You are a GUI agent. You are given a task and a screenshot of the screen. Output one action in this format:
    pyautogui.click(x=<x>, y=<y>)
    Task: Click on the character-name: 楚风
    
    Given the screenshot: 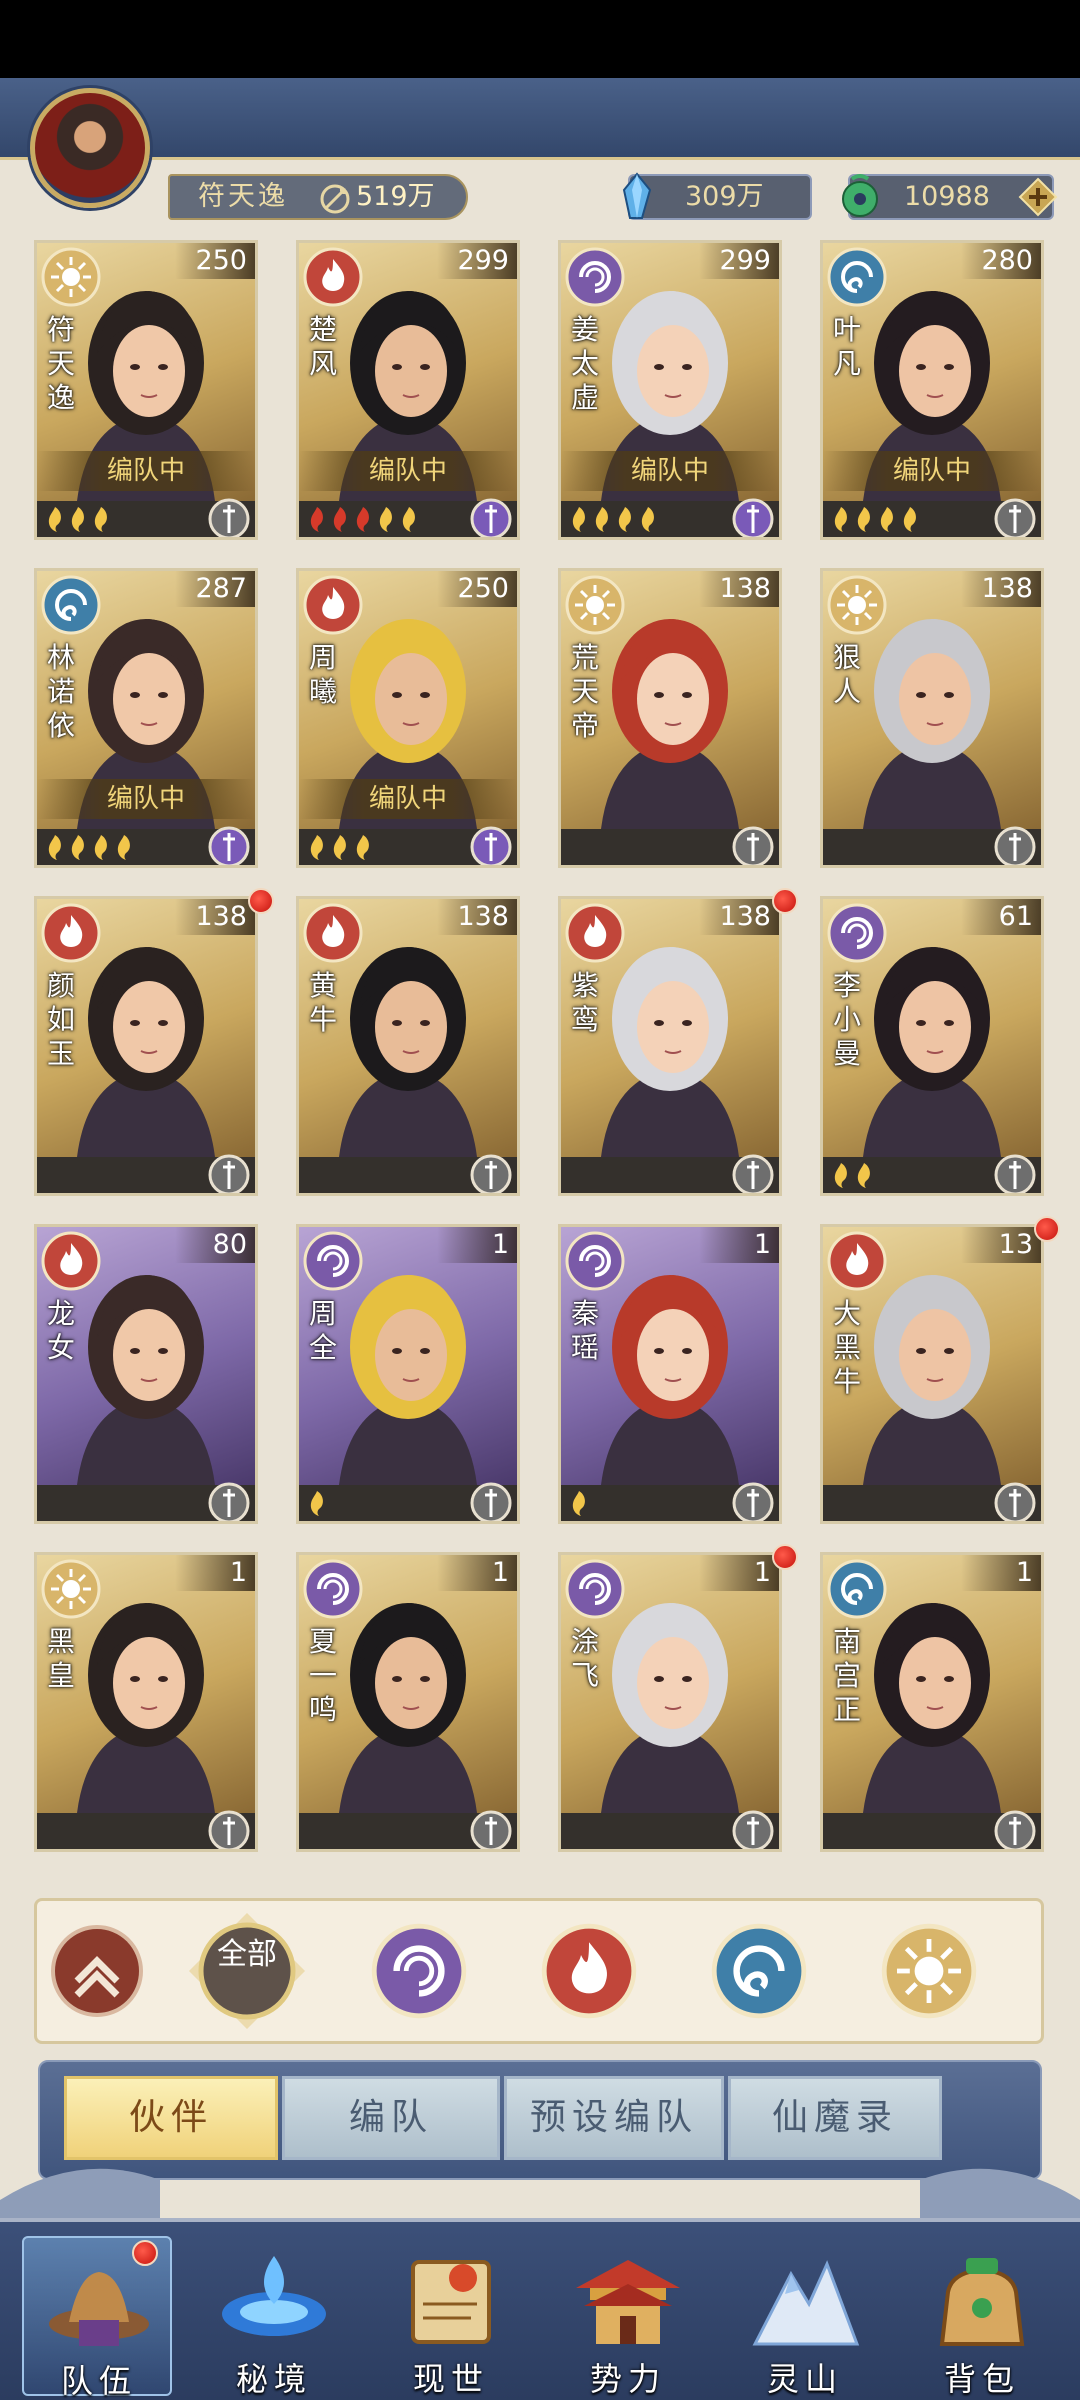 What is the action you would take?
    pyautogui.click(x=323, y=346)
    